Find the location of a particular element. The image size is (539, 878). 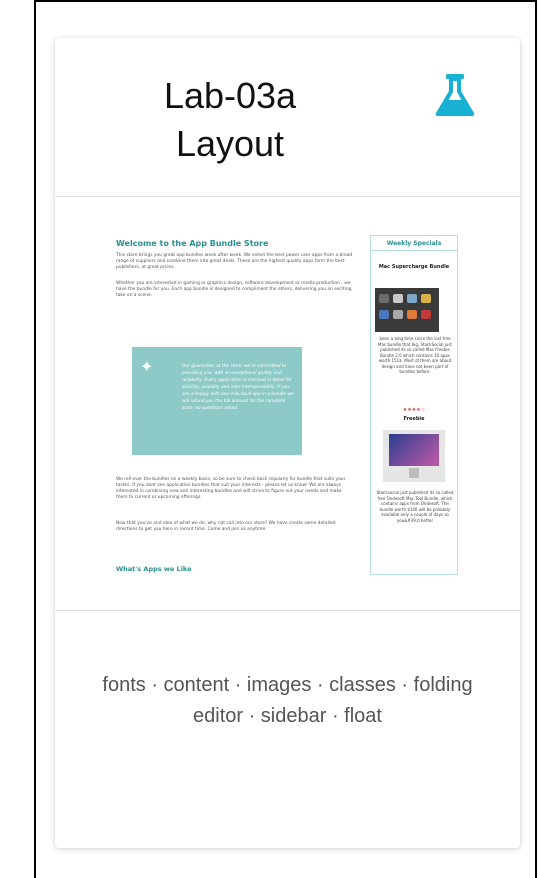

preview-monitor-image is located at coordinates (414, 456).